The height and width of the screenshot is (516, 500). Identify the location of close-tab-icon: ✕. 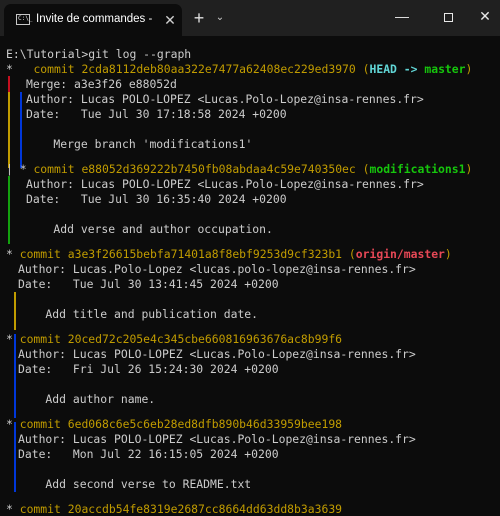
(170, 20).